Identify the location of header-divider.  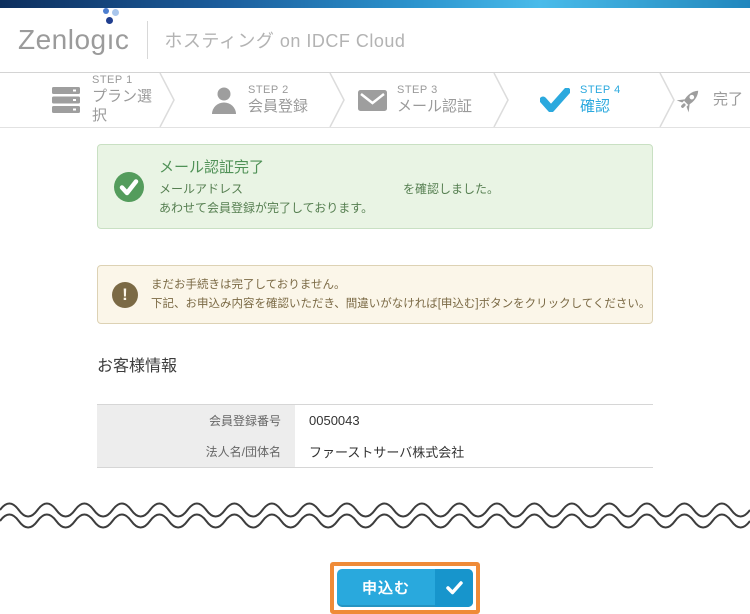
(148, 40).